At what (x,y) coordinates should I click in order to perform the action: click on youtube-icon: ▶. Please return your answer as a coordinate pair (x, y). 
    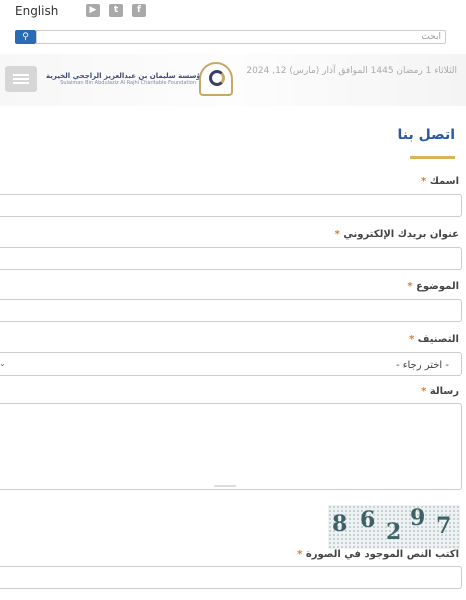
    Looking at the image, I should click on (93, 10).